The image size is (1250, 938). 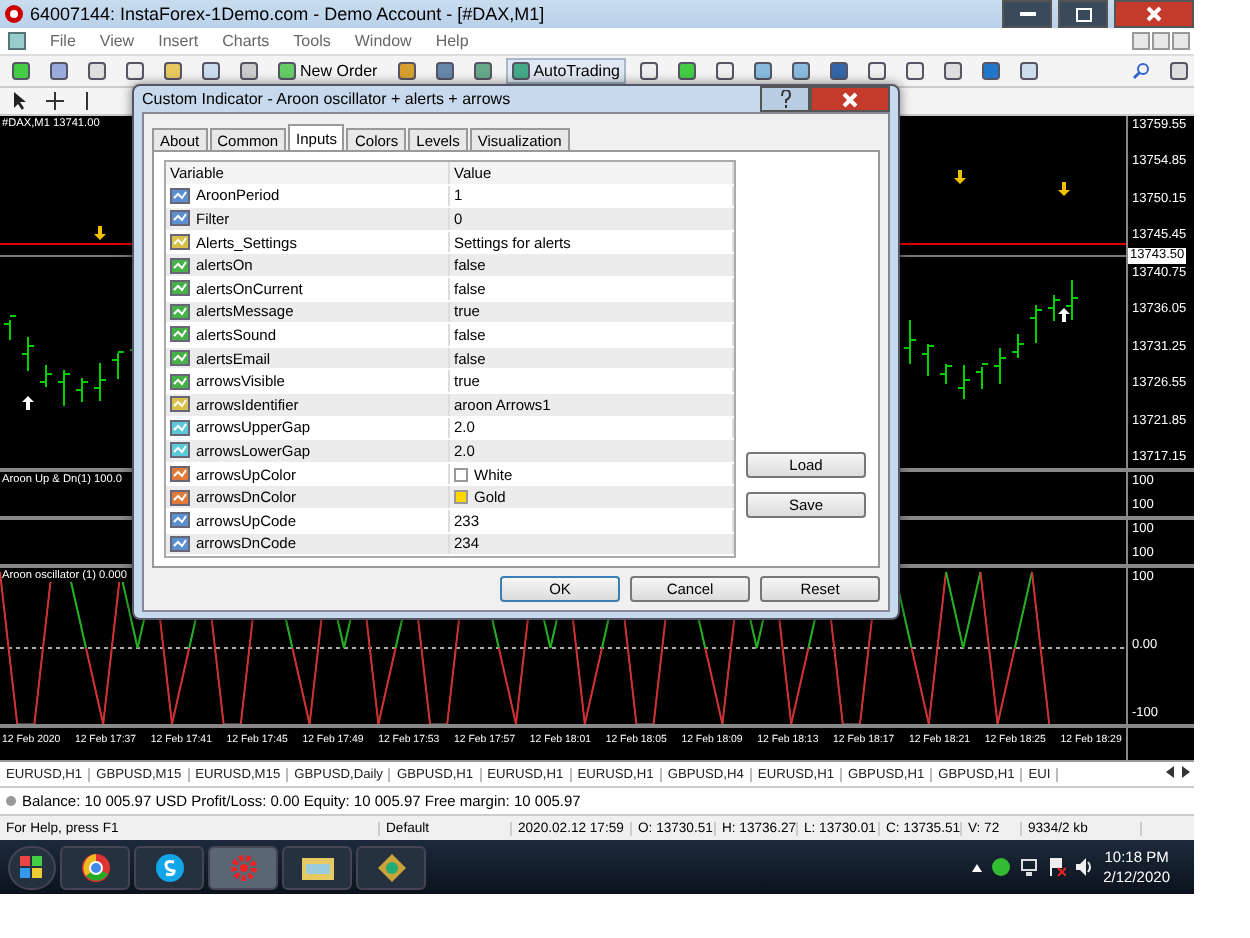 I want to click on vertical-line-icon, so click(x=87, y=101).